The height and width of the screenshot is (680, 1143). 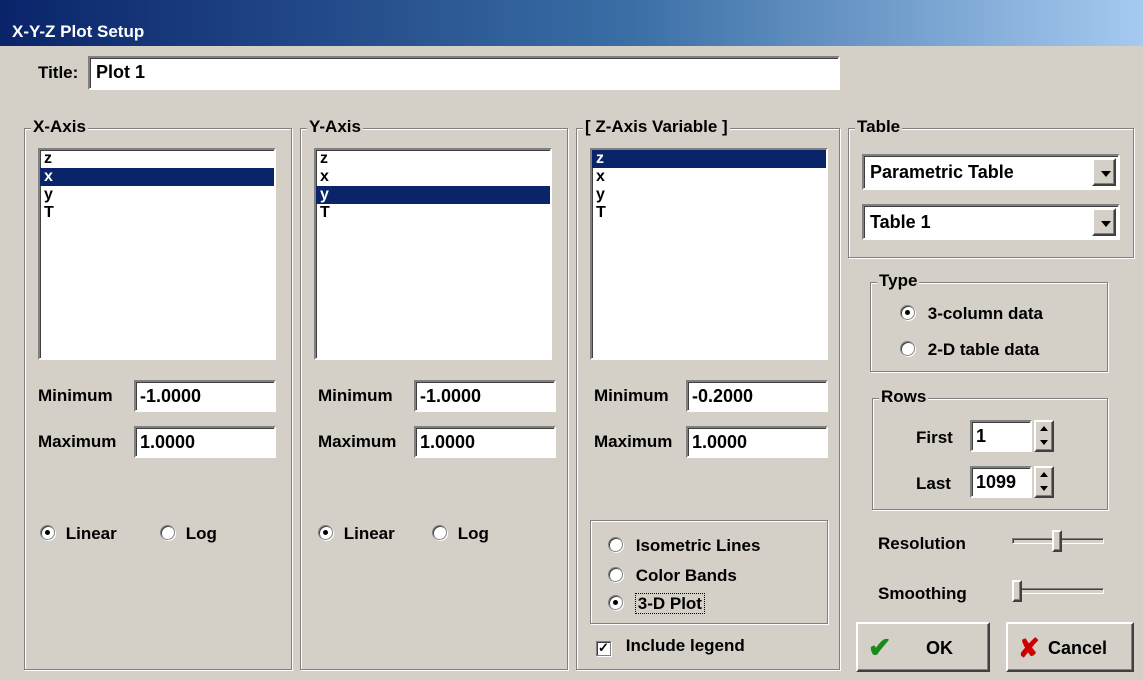 What do you see at coordinates (1001, 482) in the screenshot?
I see `rows-last-input: 1099` at bounding box center [1001, 482].